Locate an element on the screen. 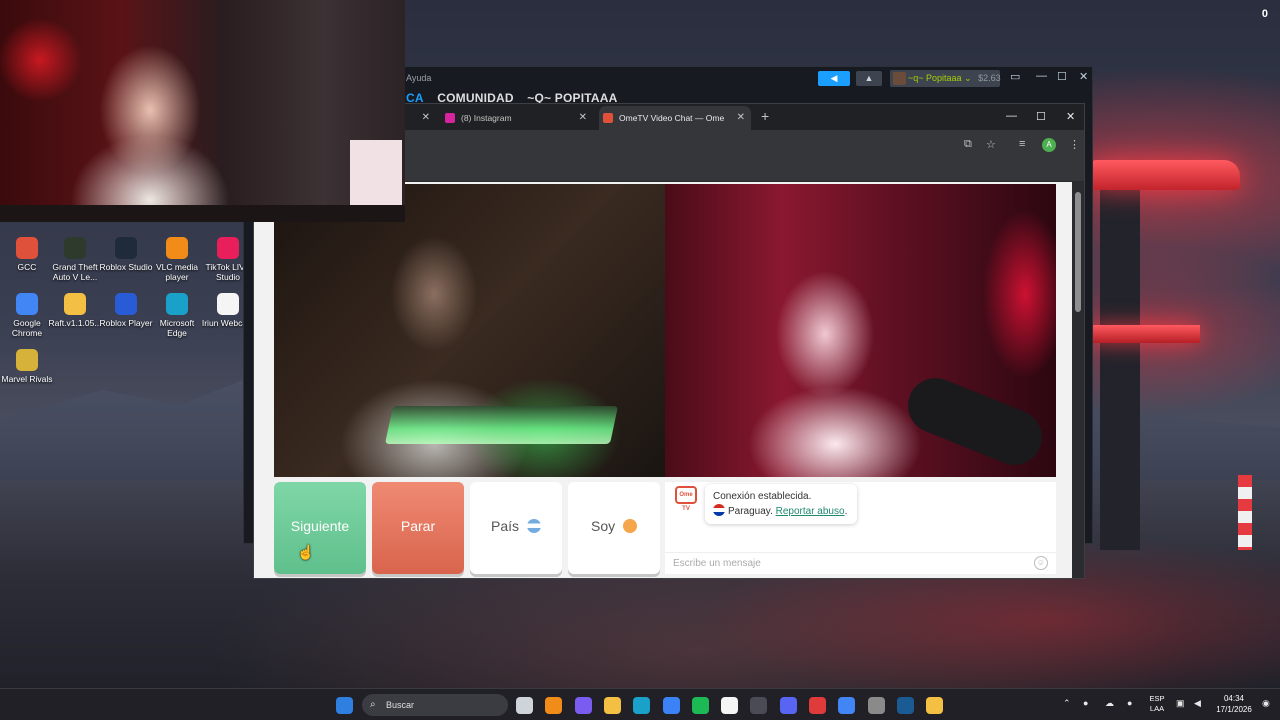 The width and height of the screenshot is (1280, 720). profile-avatar: A is located at coordinates (1049, 145).